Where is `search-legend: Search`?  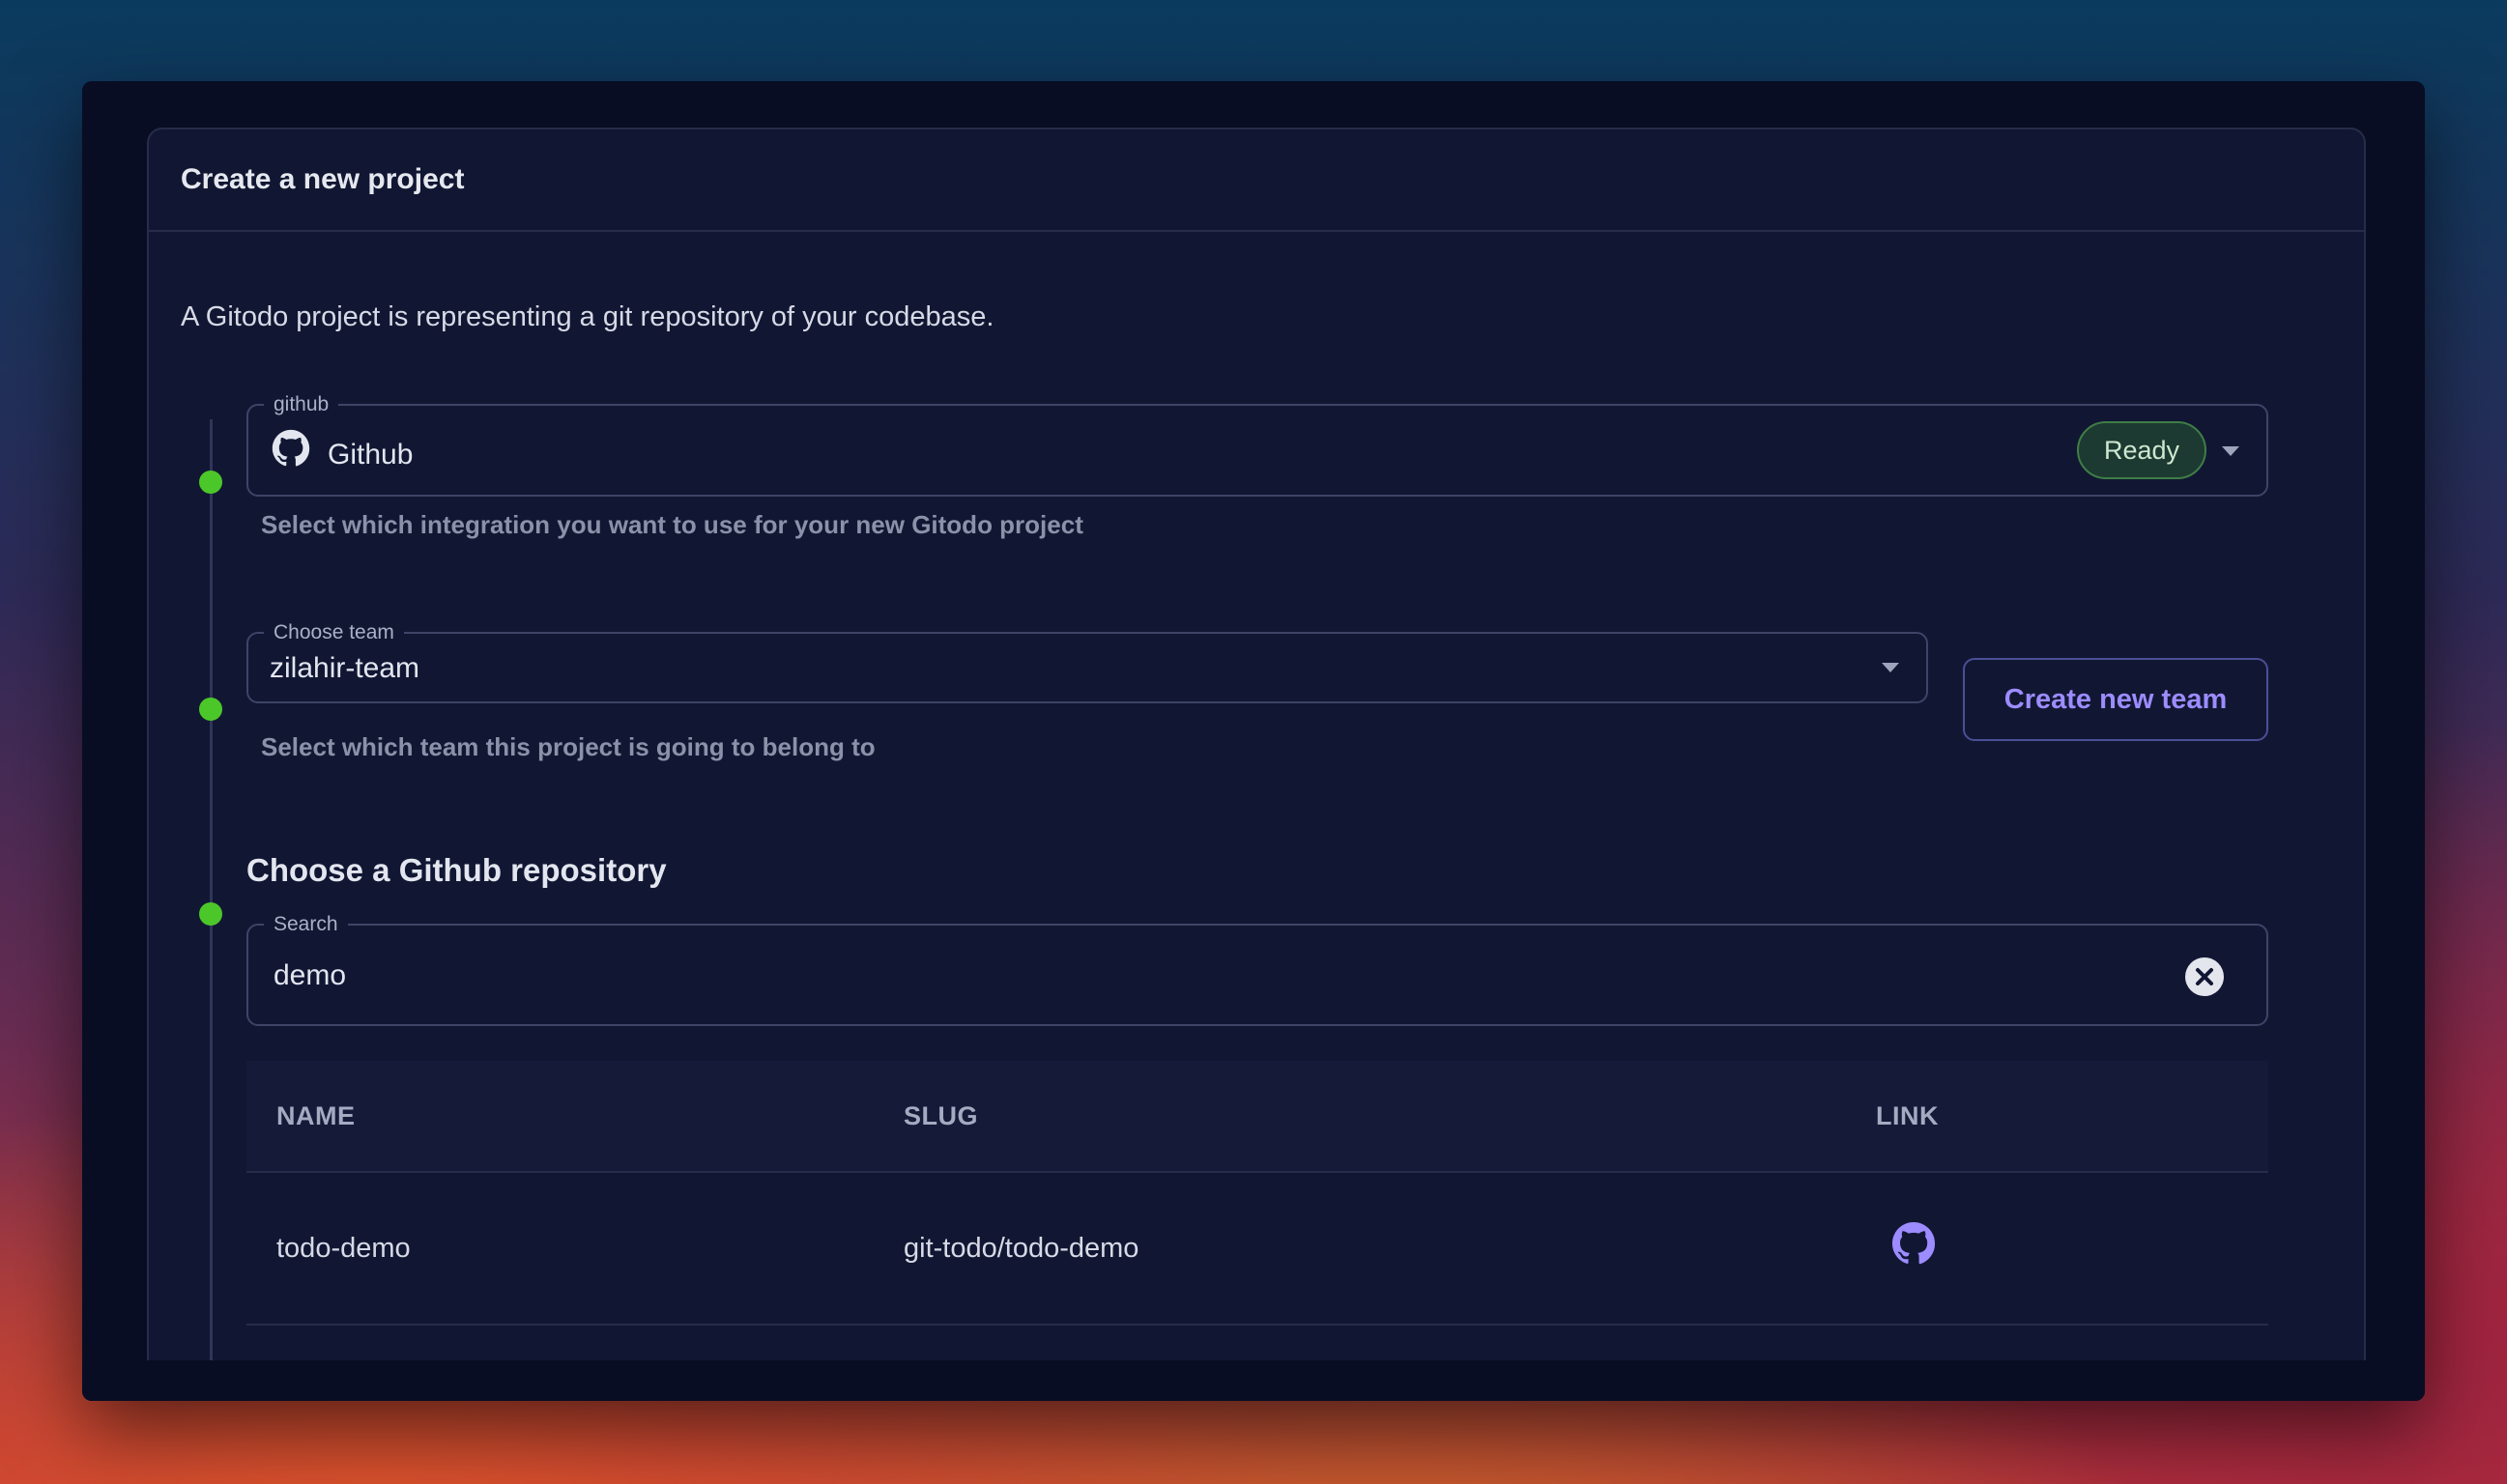 search-legend: Search is located at coordinates (306, 925).